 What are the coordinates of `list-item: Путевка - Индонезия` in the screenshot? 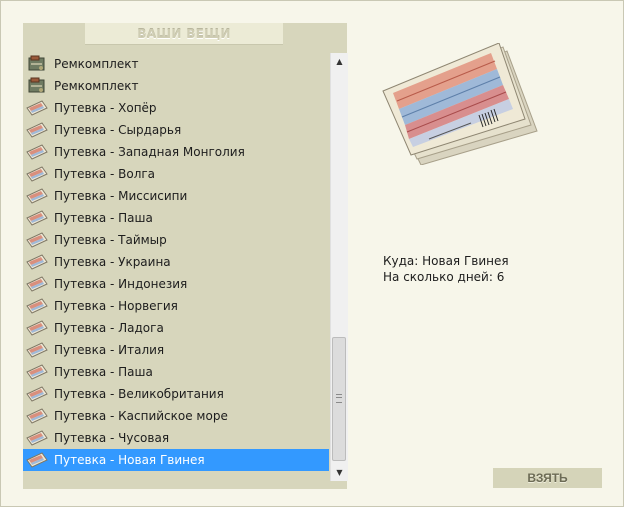 It's located at (176, 284).